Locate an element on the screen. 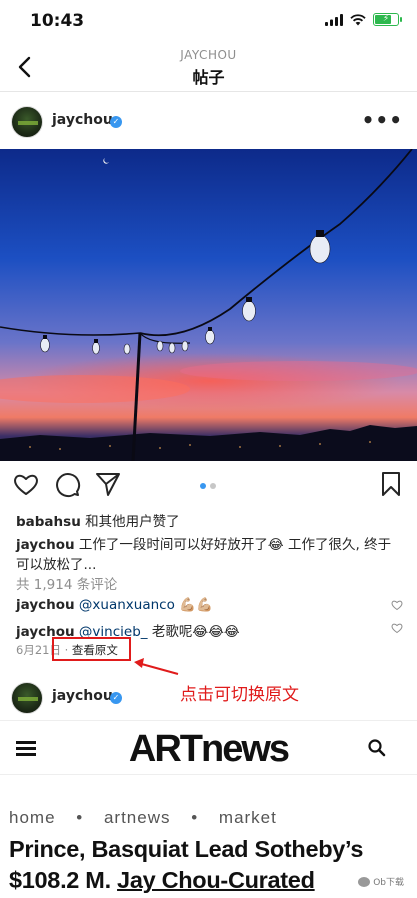 This screenshot has height=898, width=417. comment-2-text: 老歌呢😂😂😂 is located at coordinates (193, 632).